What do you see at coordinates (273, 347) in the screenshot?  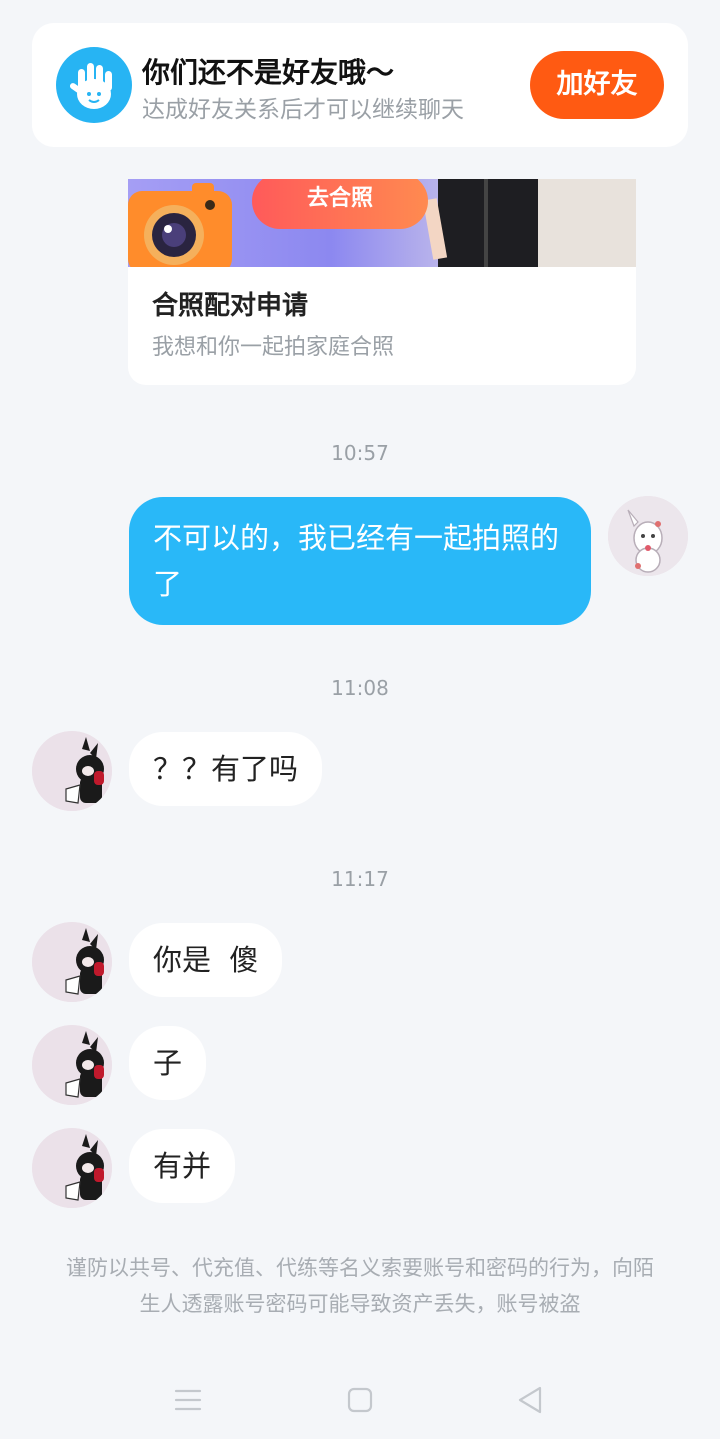 I see `card-description: 我想和你一起拍家庭合照` at bounding box center [273, 347].